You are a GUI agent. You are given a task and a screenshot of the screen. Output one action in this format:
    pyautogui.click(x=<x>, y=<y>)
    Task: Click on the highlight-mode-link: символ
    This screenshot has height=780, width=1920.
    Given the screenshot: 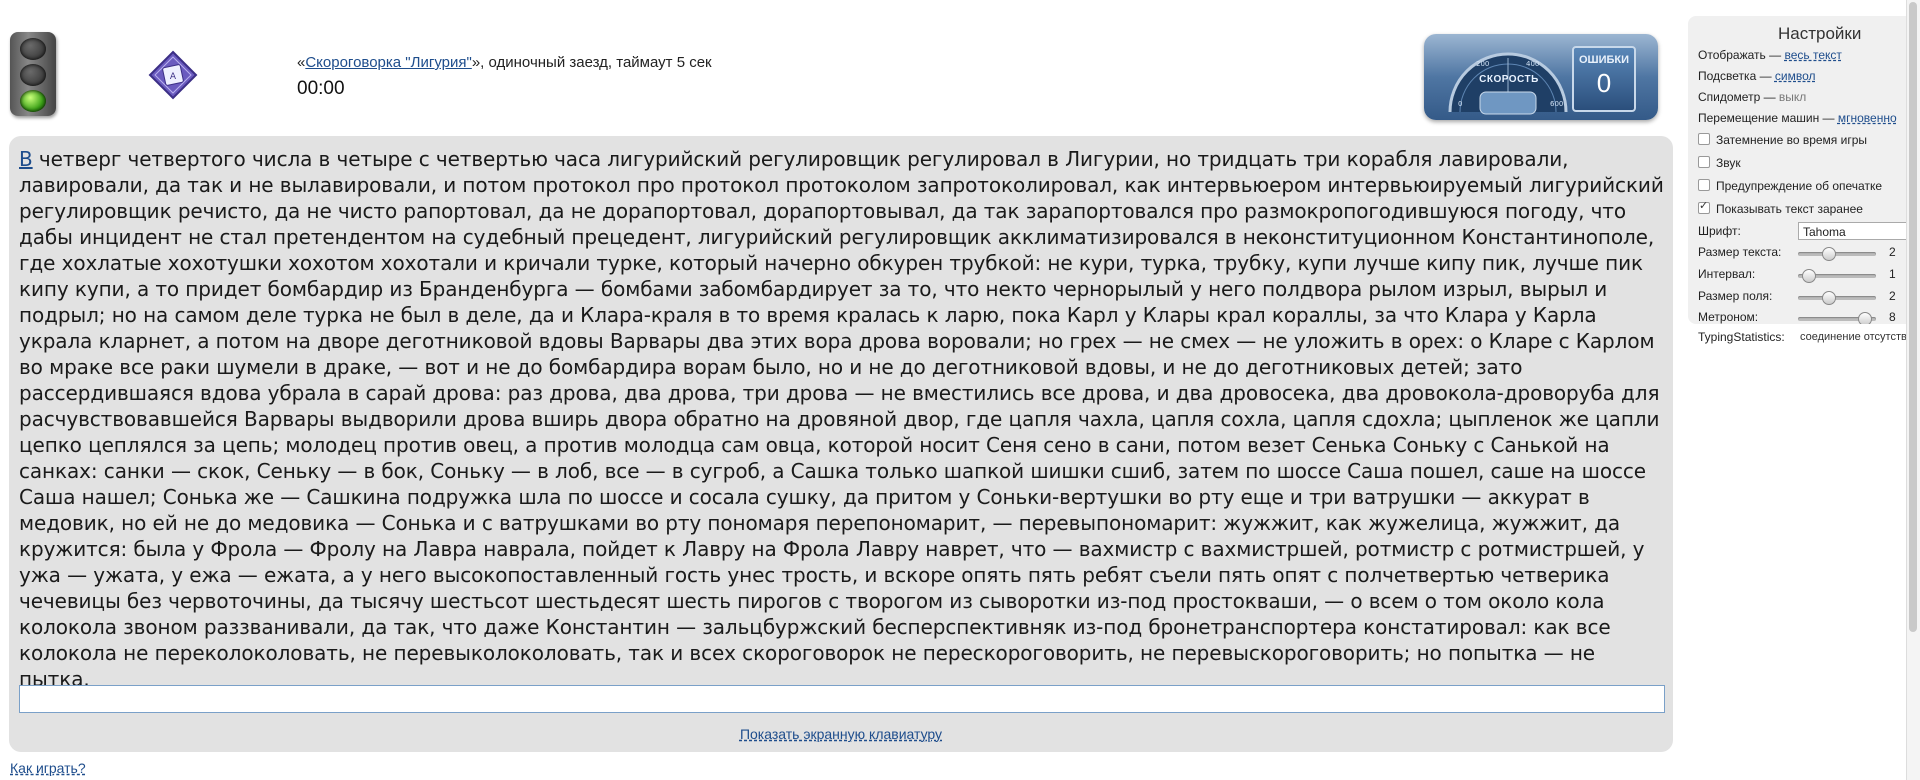 What is the action you would take?
    pyautogui.click(x=1795, y=76)
    